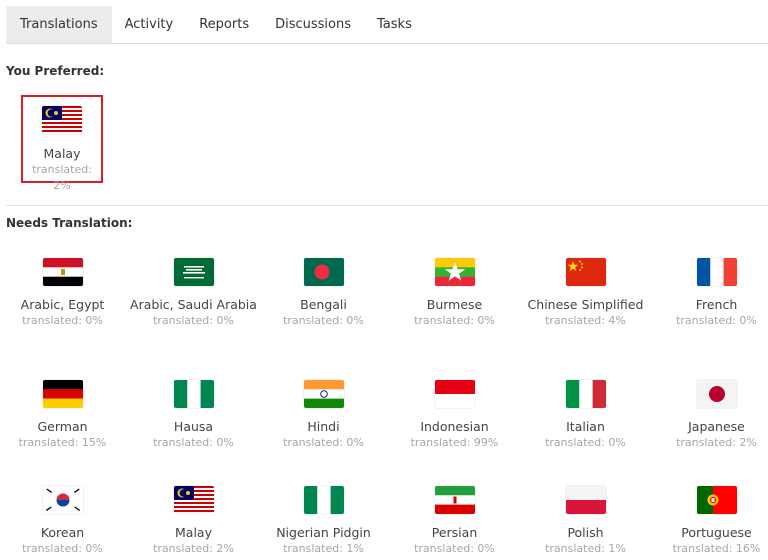  What do you see at coordinates (716, 548) in the screenshot?
I see `language-progress: translated: 16%` at bounding box center [716, 548].